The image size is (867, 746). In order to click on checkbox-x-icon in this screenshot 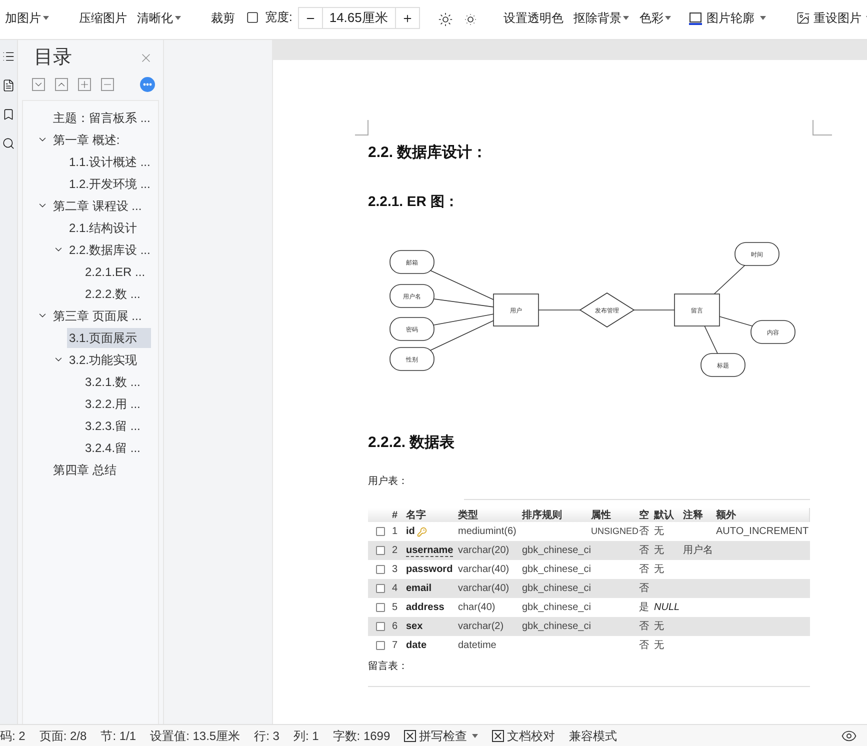, I will do `click(410, 736)`.